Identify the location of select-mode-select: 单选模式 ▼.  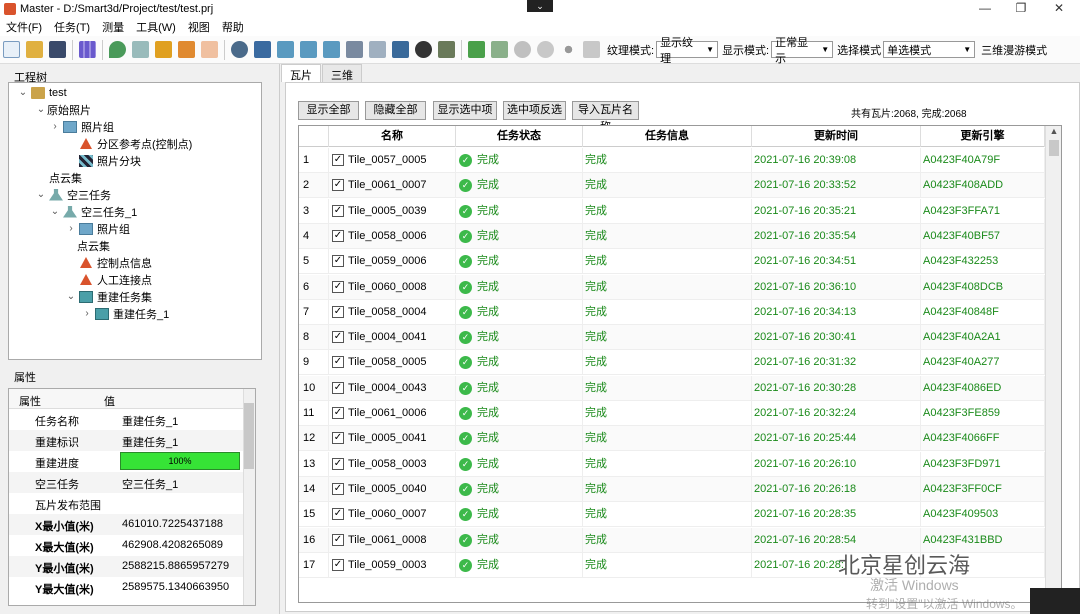
(929, 49).